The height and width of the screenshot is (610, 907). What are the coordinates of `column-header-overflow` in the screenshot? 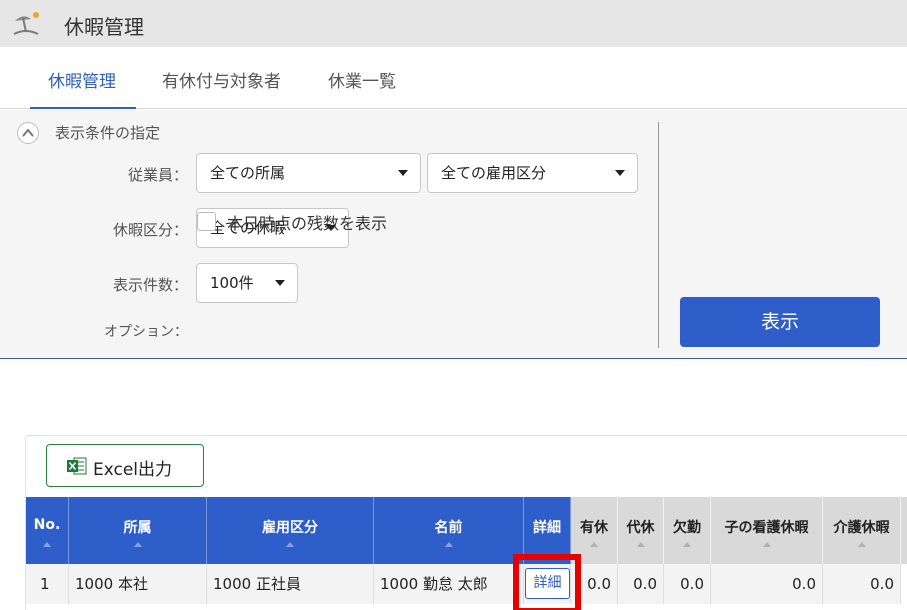 It's located at (904, 530).